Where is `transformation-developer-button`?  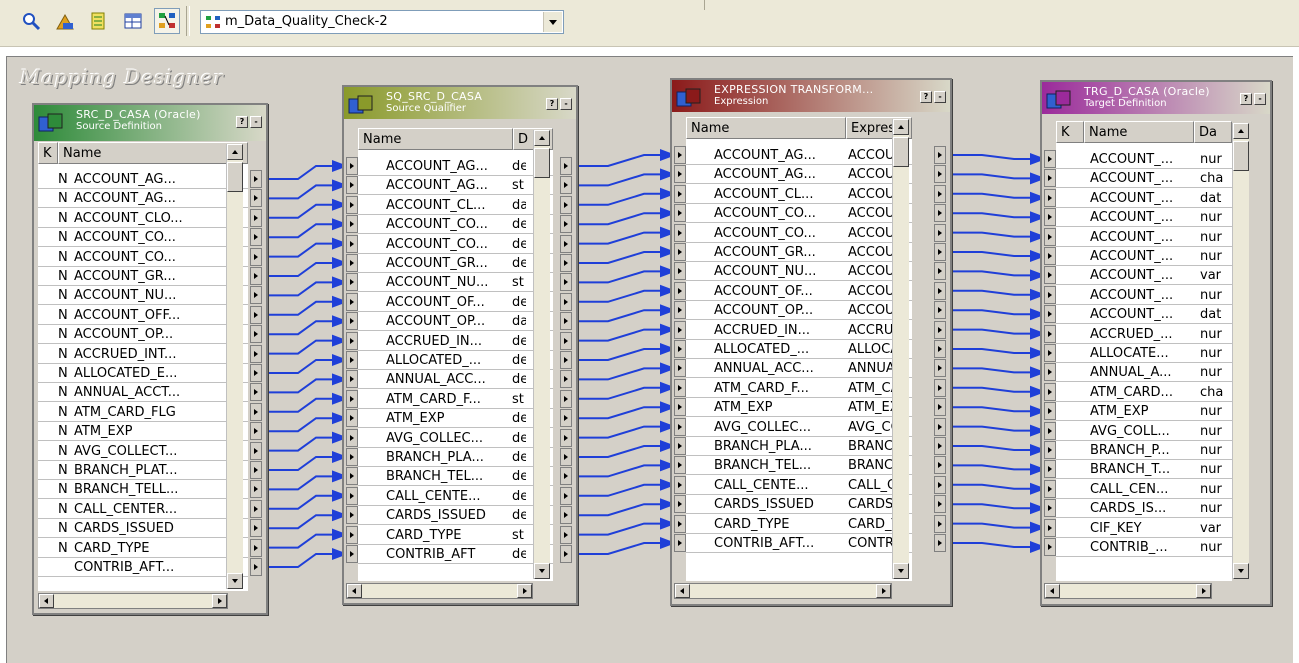 transformation-developer-button is located at coordinates (99, 21).